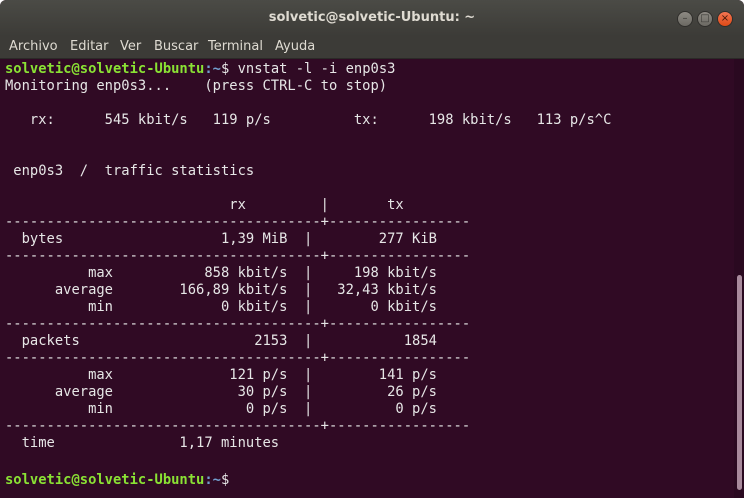 The height and width of the screenshot is (498, 744). What do you see at coordinates (295, 46) in the screenshot?
I see `menu-ayuda: Ayuda` at bounding box center [295, 46].